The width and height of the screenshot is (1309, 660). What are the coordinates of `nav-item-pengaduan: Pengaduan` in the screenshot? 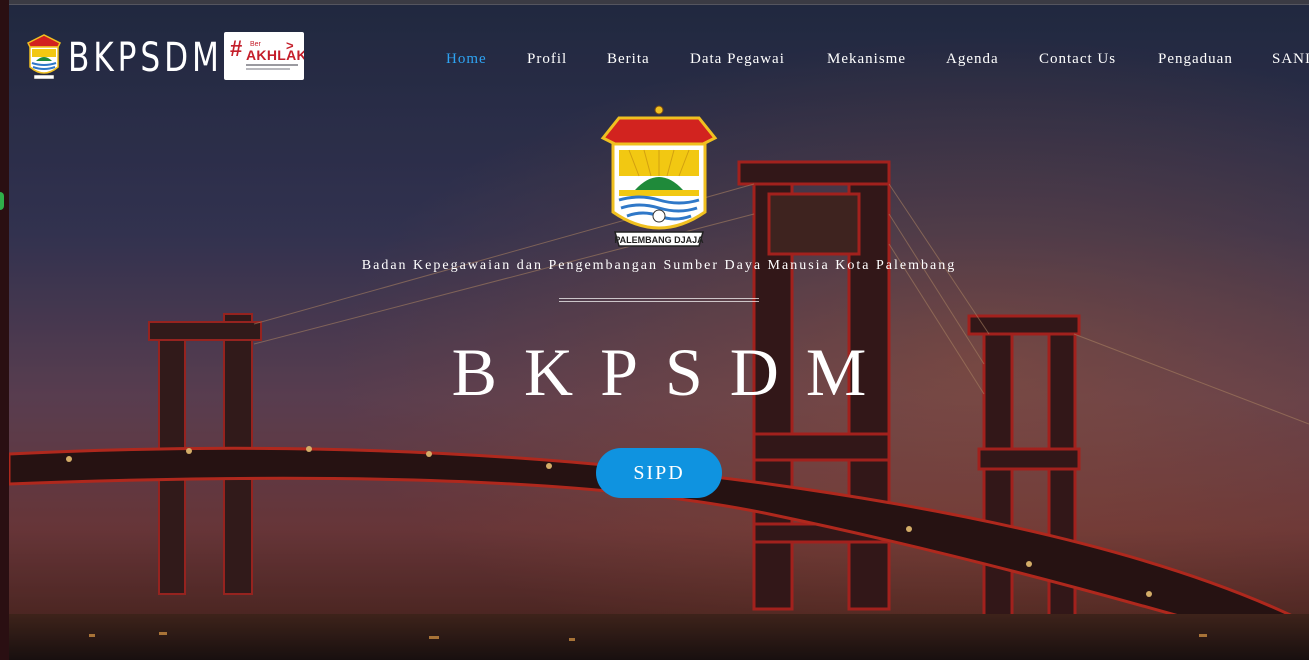 It's located at (1195, 59).